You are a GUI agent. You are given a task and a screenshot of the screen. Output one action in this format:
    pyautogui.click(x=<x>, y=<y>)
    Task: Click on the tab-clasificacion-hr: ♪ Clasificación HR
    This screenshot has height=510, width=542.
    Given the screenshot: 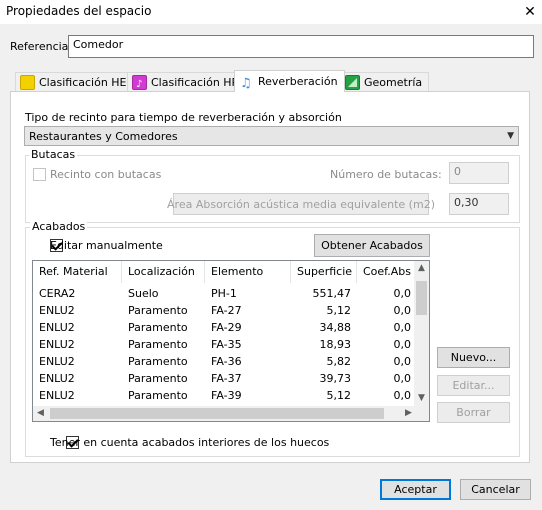 What is the action you would take?
    pyautogui.click(x=187, y=82)
    